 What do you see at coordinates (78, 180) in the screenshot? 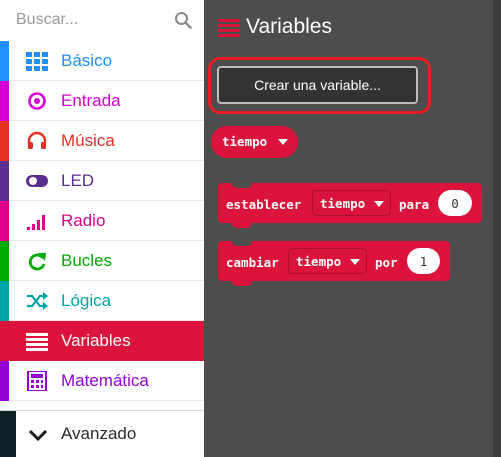
I see `category-label: LED` at bounding box center [78, 180].